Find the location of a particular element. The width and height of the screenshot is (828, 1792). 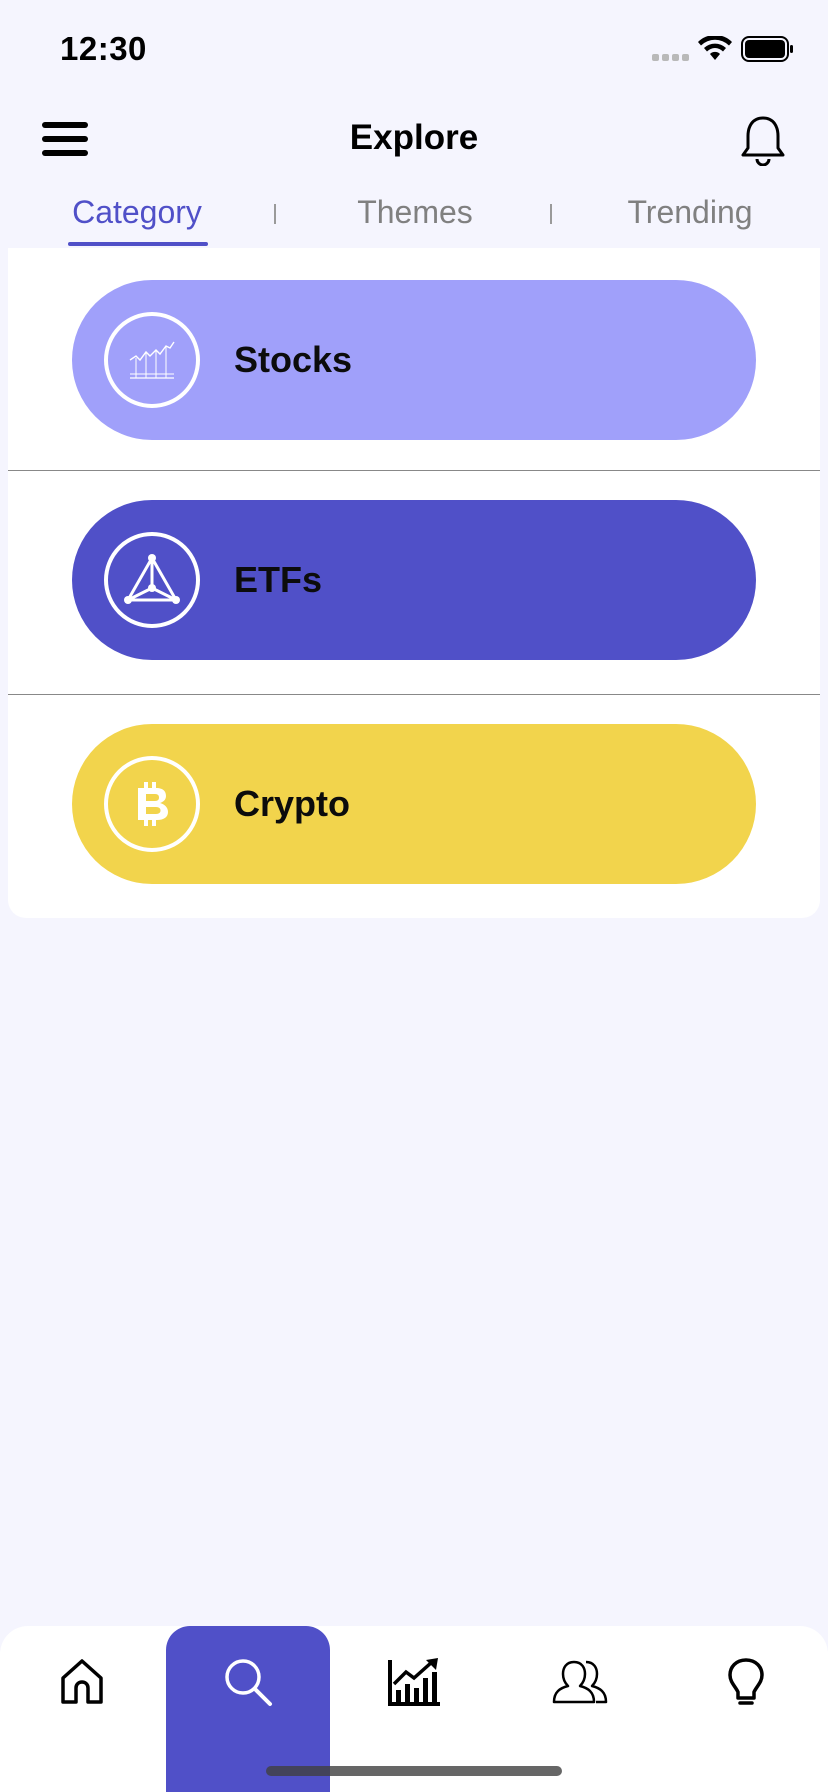

wifi-icon is located at coordinates (715, 48).